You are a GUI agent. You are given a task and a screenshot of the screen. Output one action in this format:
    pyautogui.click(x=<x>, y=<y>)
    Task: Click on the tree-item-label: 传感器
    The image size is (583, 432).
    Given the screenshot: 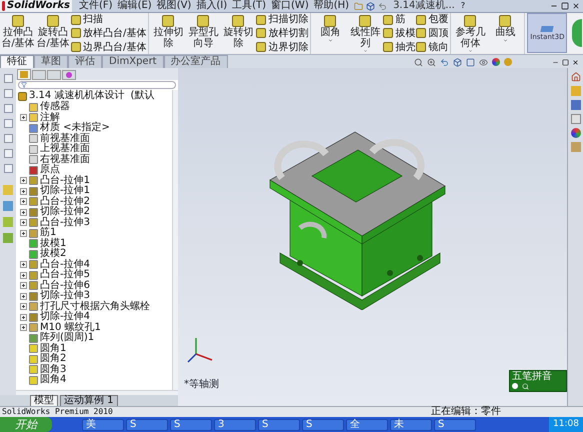 What is the action you would take?
    pyautogui.click(x=55, y=107)
    